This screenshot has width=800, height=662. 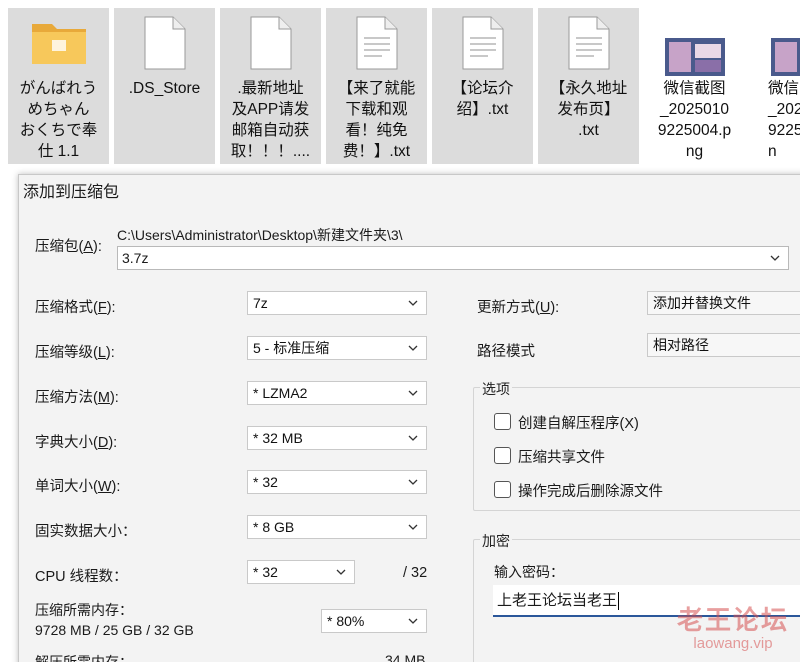 I want to click on path-mode-label: 路径模式, so click(x=506, y=352).